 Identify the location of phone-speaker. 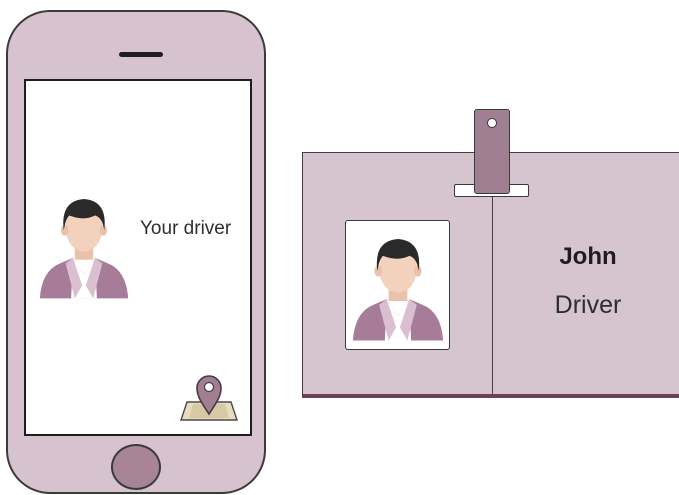
(141, 54).